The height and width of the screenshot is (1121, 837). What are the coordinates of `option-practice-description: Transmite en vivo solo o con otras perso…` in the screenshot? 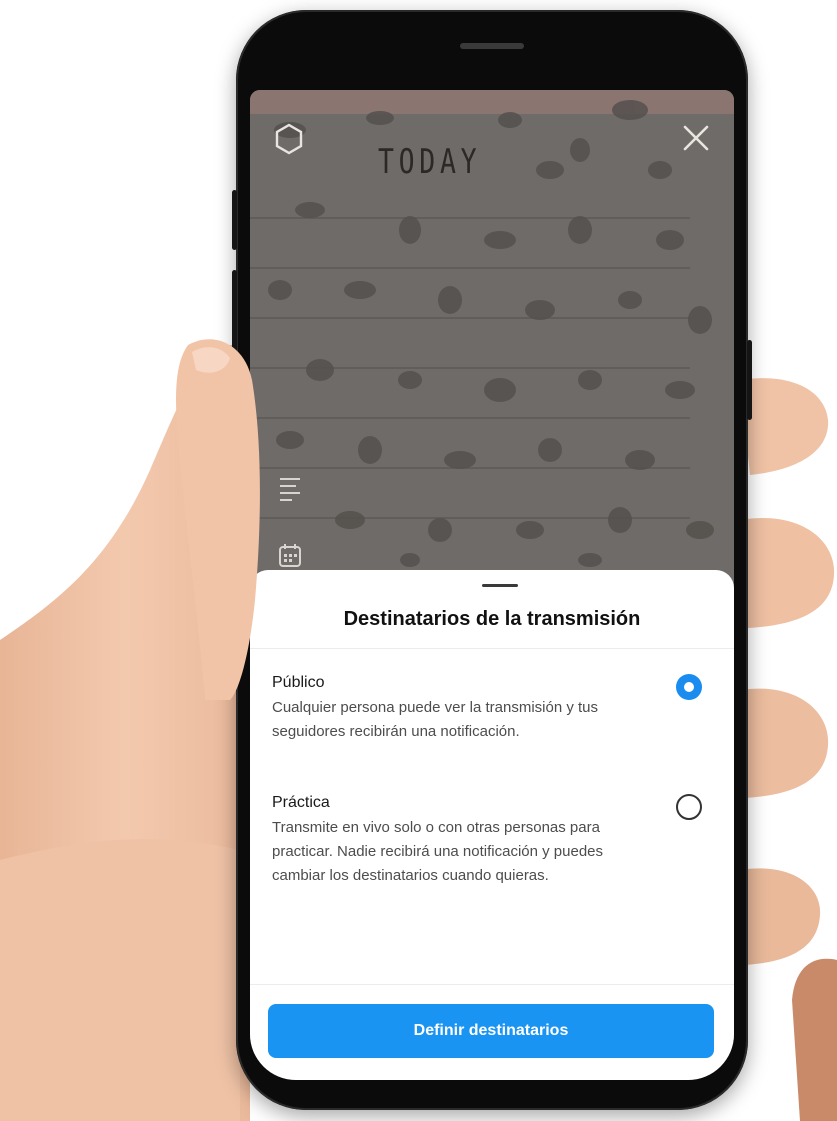 It's located at (438, 851).